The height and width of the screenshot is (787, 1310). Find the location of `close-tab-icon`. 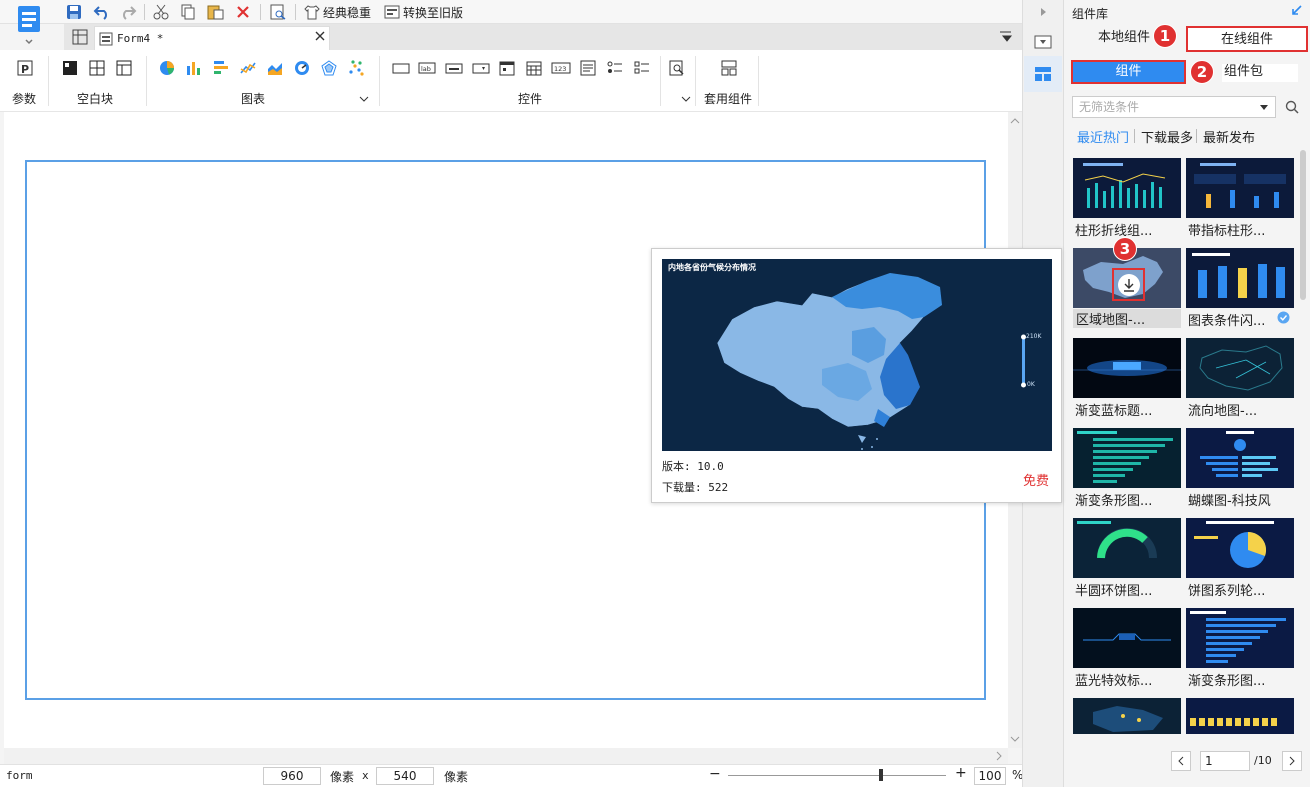

close-tab-icon is located at coordinates (320, 37).